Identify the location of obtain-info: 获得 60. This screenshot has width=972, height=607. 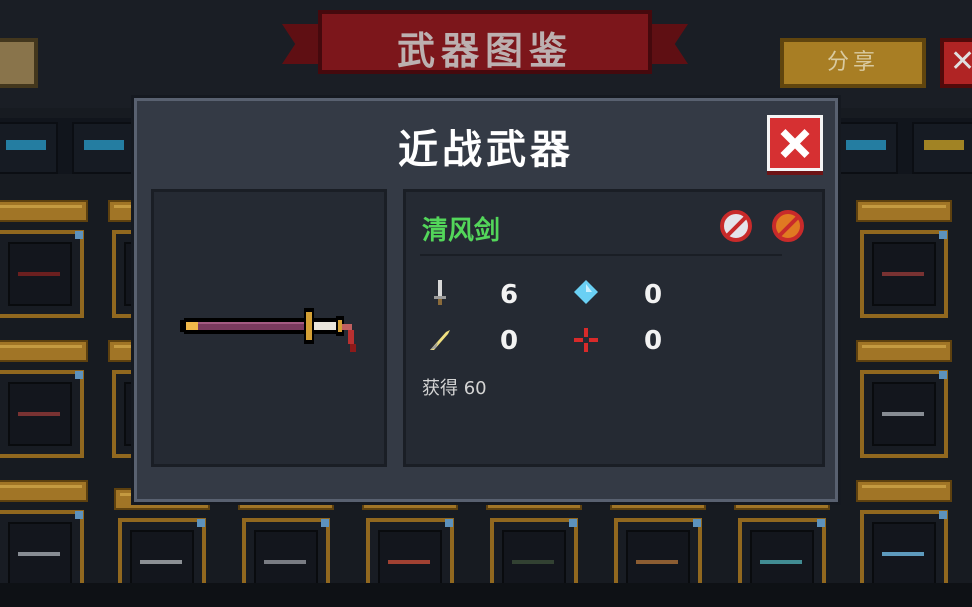
(454, 387).